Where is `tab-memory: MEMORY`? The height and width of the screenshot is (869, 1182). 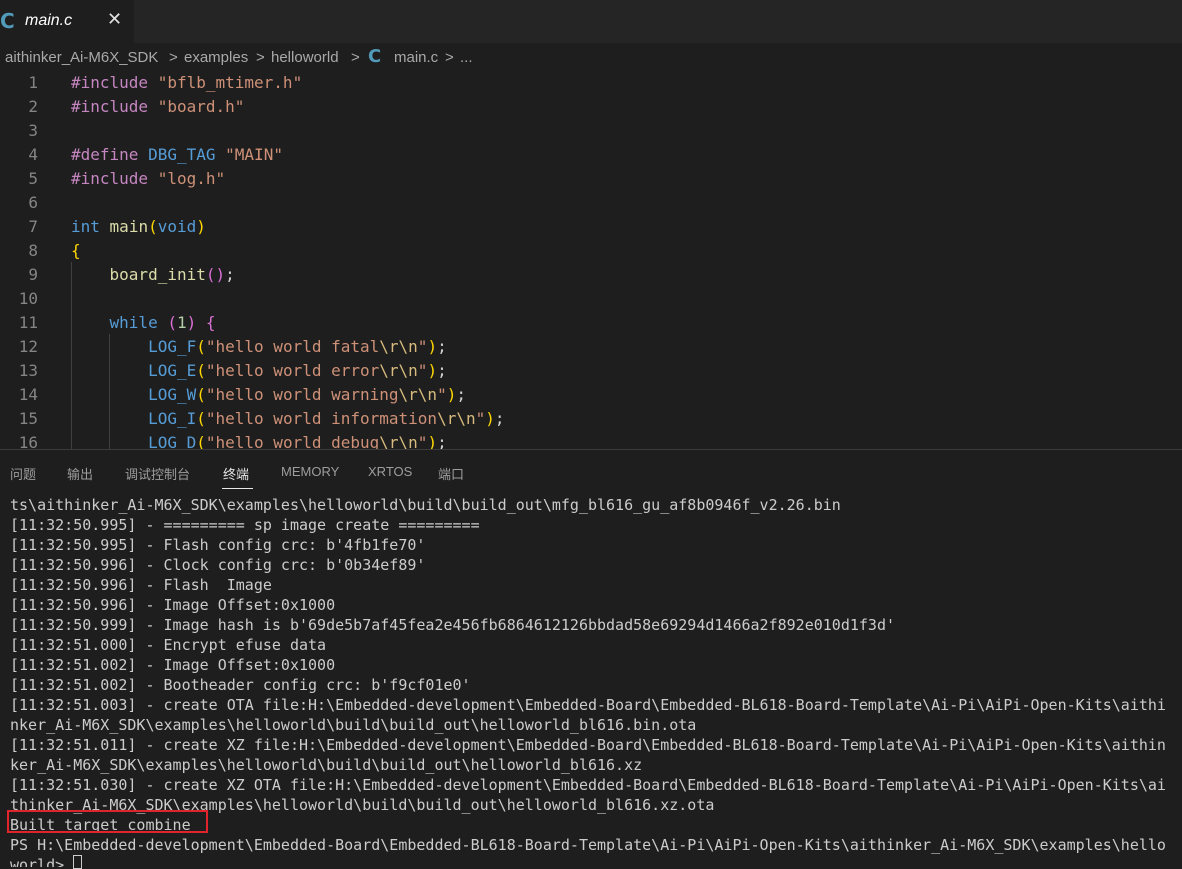 tab-memory: MEMORY is located at coordinates (310, 471).